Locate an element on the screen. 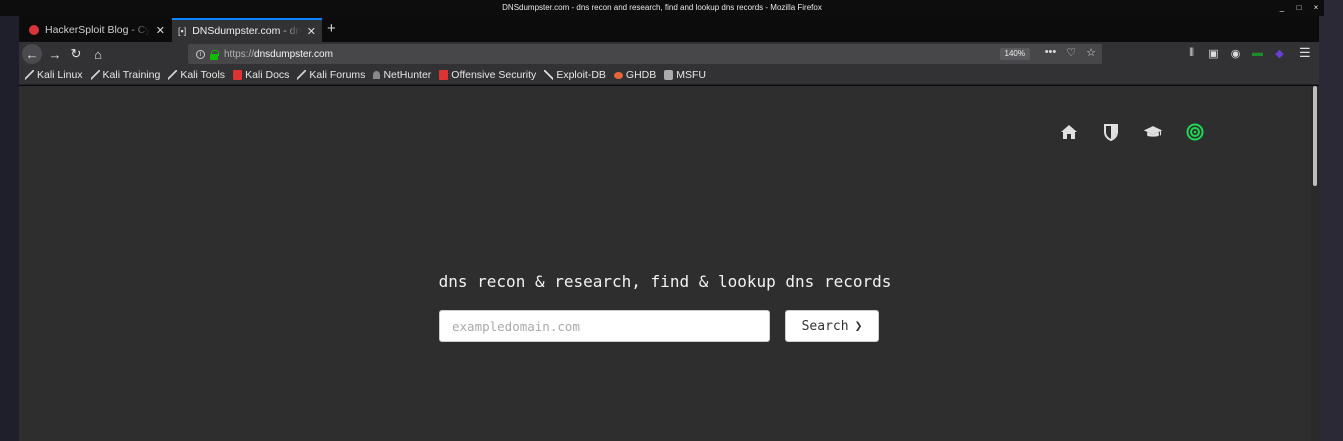 This screenshot has height=441, width=1343. extension-purple-icon: ◆ is located at coordinates (1279, 53).